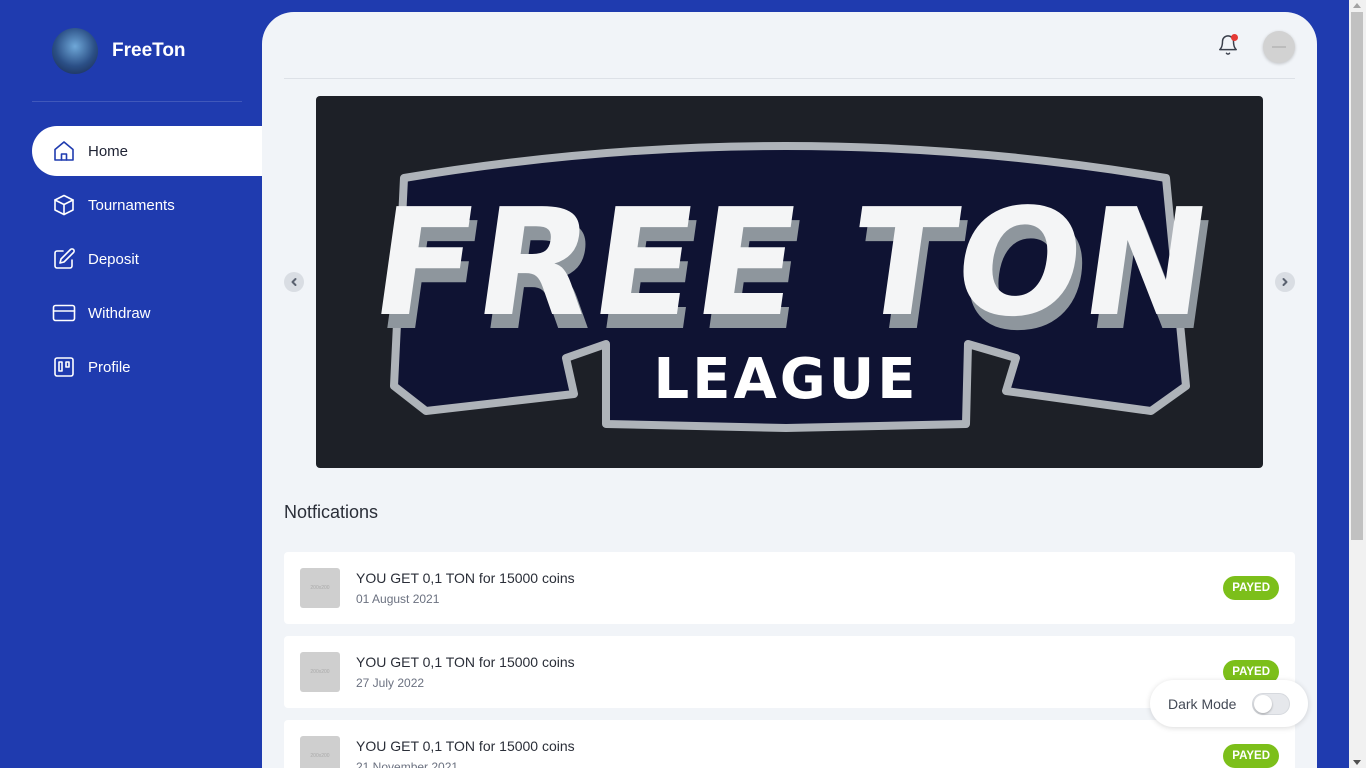 The width and height of the screenshot is (1366, 768). Describe the element at coordinates (1279, 47) in the screenshot. I see `avatar` at that location.